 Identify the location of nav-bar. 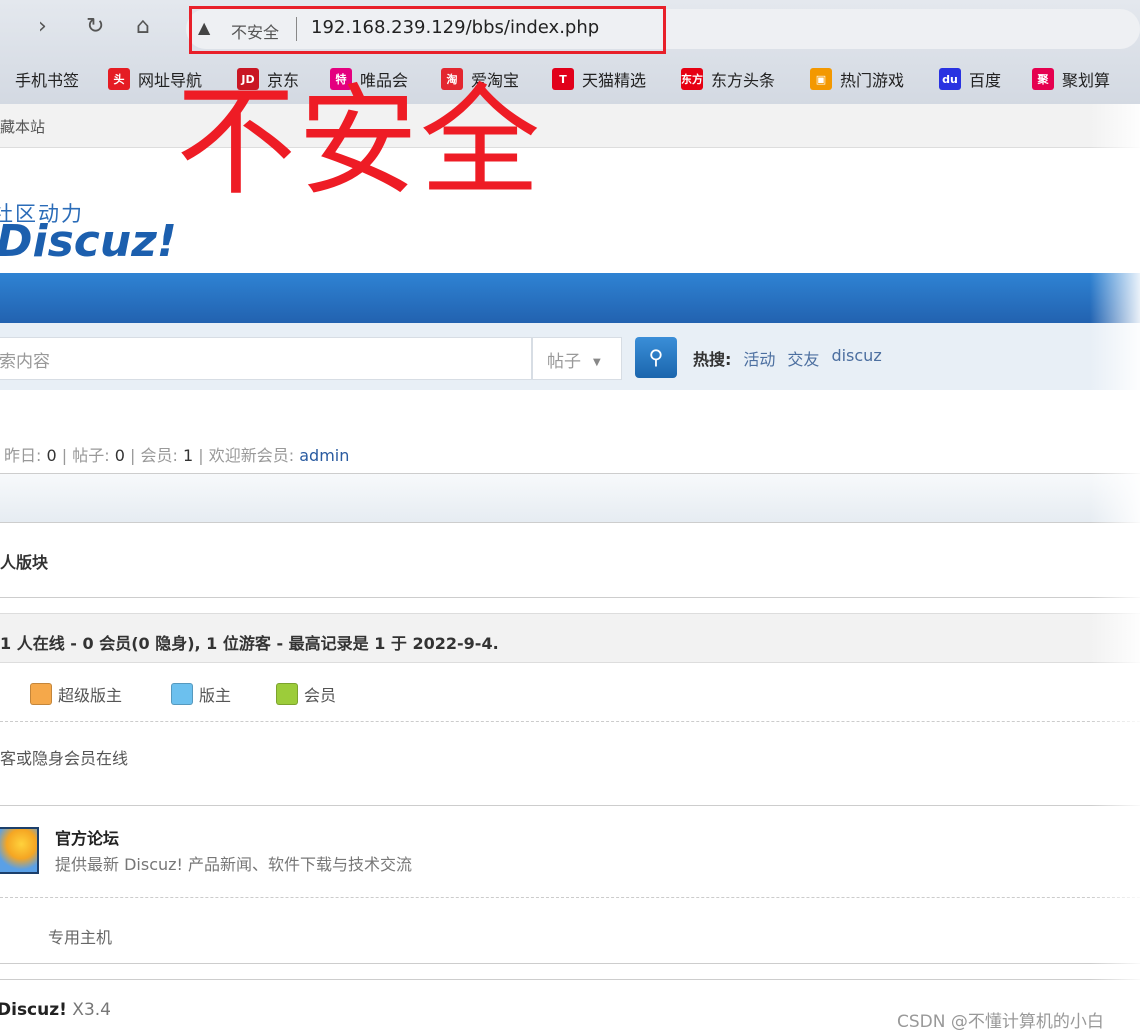
(570, 298).